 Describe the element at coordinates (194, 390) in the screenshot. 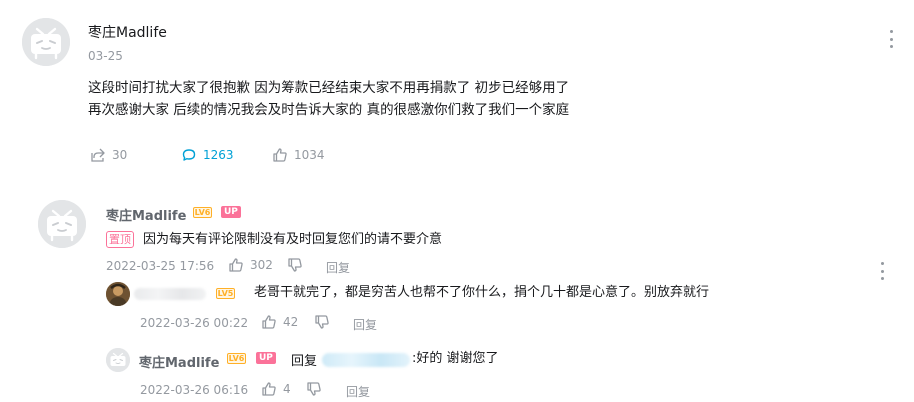

I see `reply-2-datetime: 2022-03-26 06:16` at that location.